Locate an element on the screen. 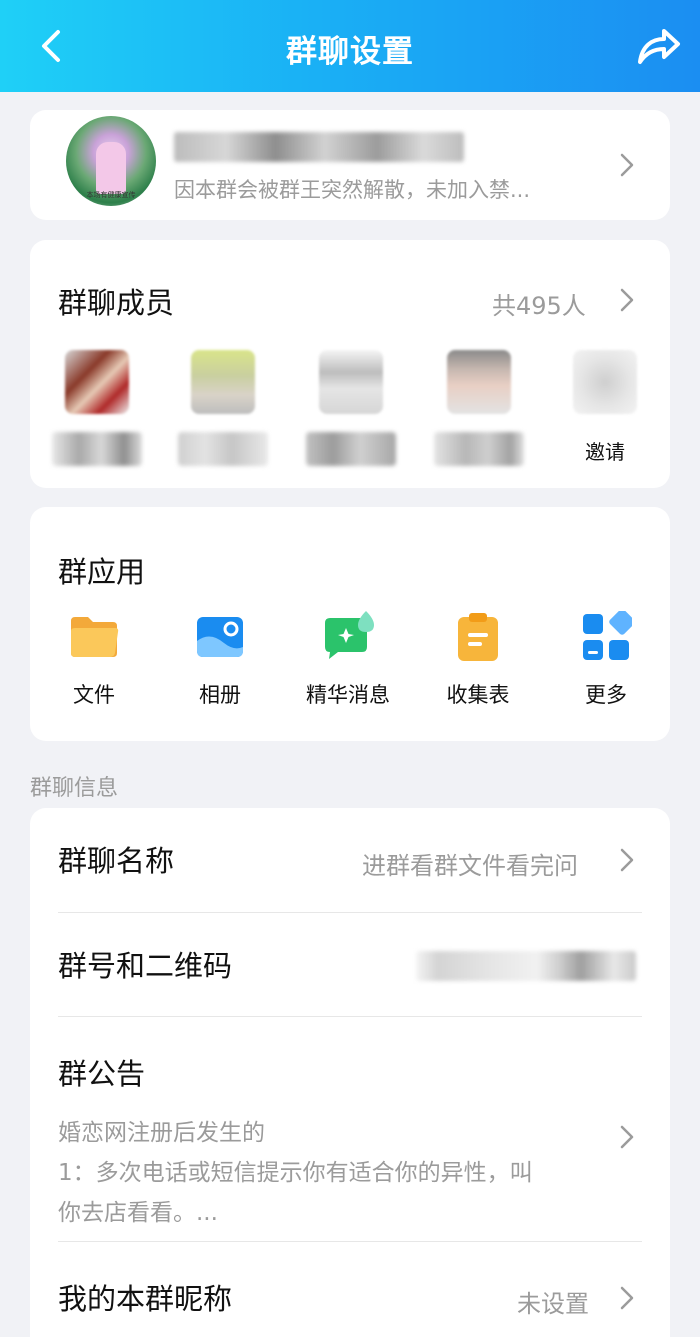 The image size is (700, 1337). my-group-nickname-label: 我的本群昵称 is located at coordinates (145, 1299).